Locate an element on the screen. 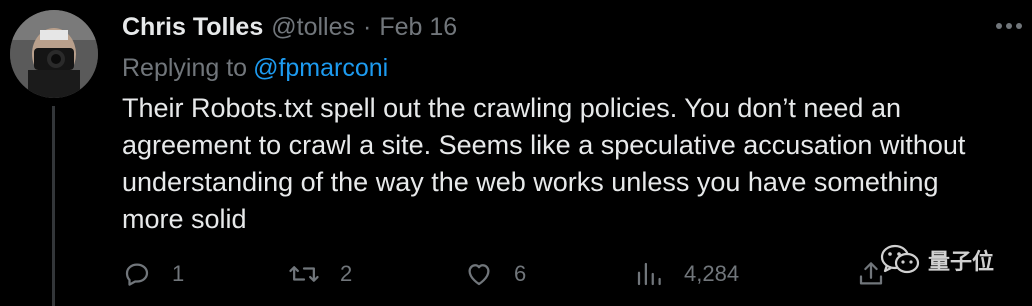 The image size is (1032, 306). watermark: 量子位 is located at coordinates (937, 260).